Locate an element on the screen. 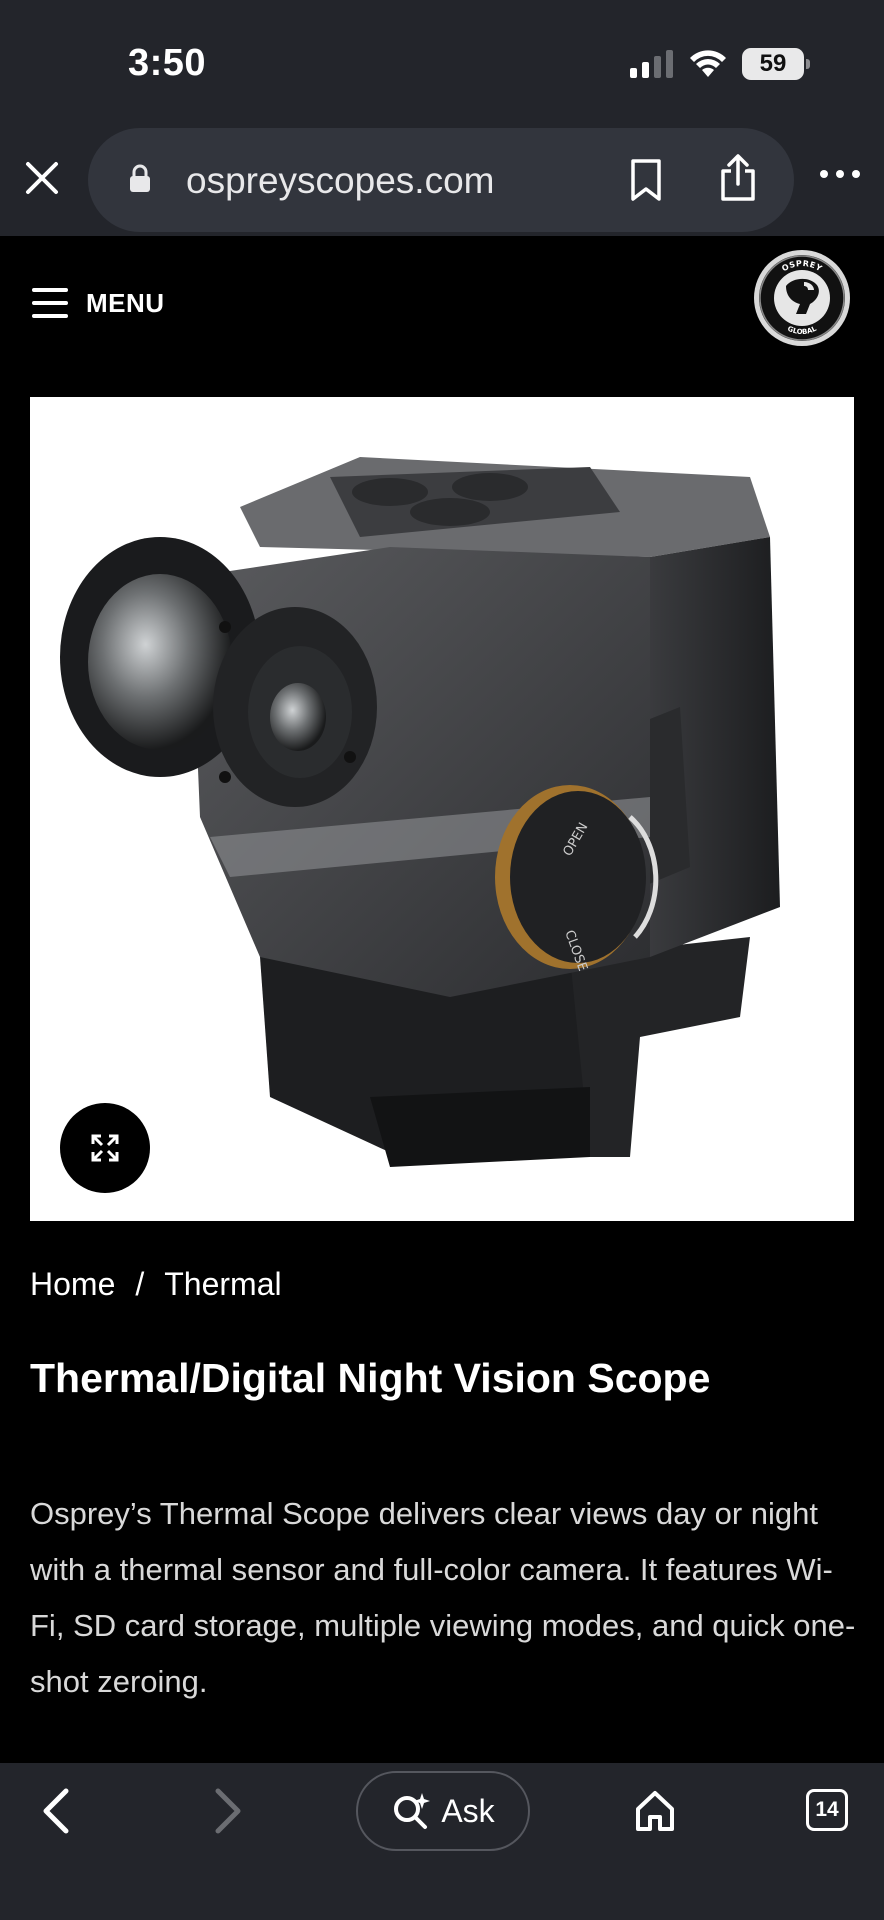 This screenshot has height=1920, width=884. menu-button: MENU is located at coordinates (98, 303).